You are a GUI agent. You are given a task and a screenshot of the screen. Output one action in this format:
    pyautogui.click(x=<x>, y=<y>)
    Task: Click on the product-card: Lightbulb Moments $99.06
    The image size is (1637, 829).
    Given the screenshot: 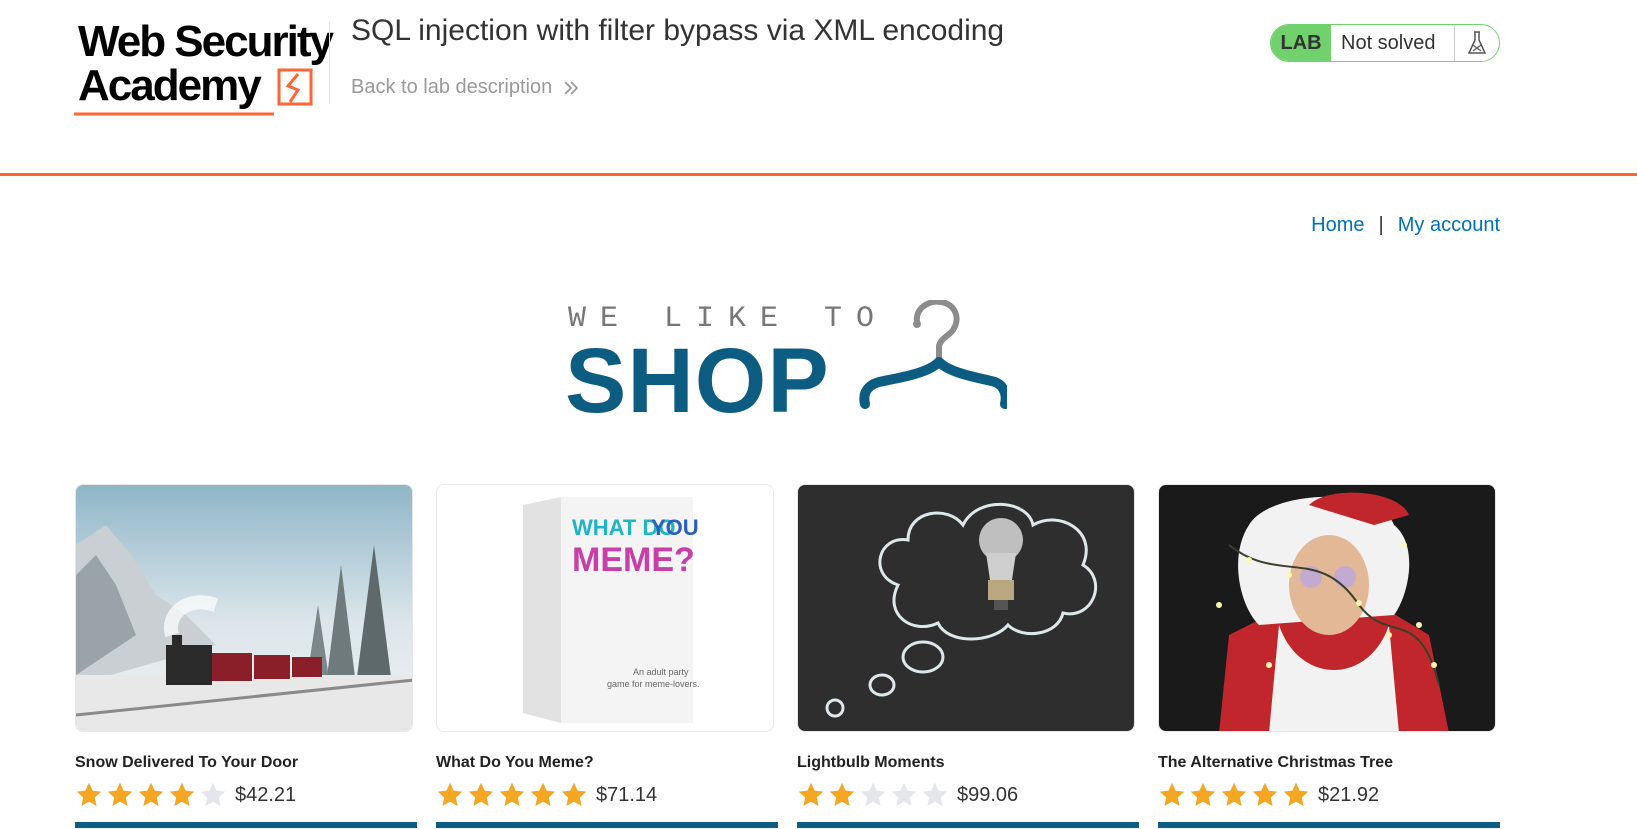 What is the action you would take?
    pyautogui.click(x=968, y=656)
    